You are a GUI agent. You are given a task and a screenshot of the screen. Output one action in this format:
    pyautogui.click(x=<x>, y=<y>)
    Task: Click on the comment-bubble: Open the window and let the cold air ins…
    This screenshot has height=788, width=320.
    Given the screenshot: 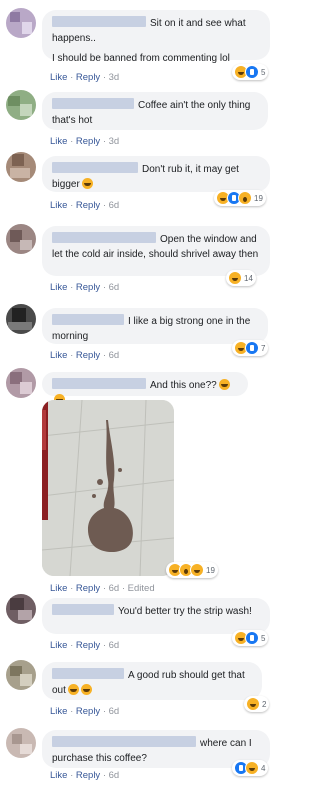 What is the action you would take?
    pyautogui.click(x=156, y=251)
    